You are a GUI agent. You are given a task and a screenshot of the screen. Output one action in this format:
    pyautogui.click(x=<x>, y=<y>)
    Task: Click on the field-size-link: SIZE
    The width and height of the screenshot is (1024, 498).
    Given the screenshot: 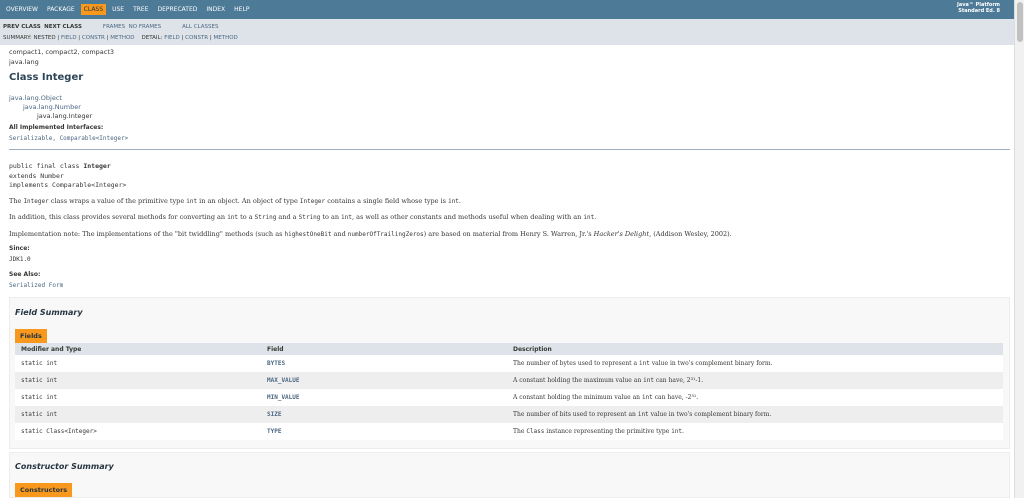 What is the action you would take?
    pyautogui.click(x=384, y=414)
    